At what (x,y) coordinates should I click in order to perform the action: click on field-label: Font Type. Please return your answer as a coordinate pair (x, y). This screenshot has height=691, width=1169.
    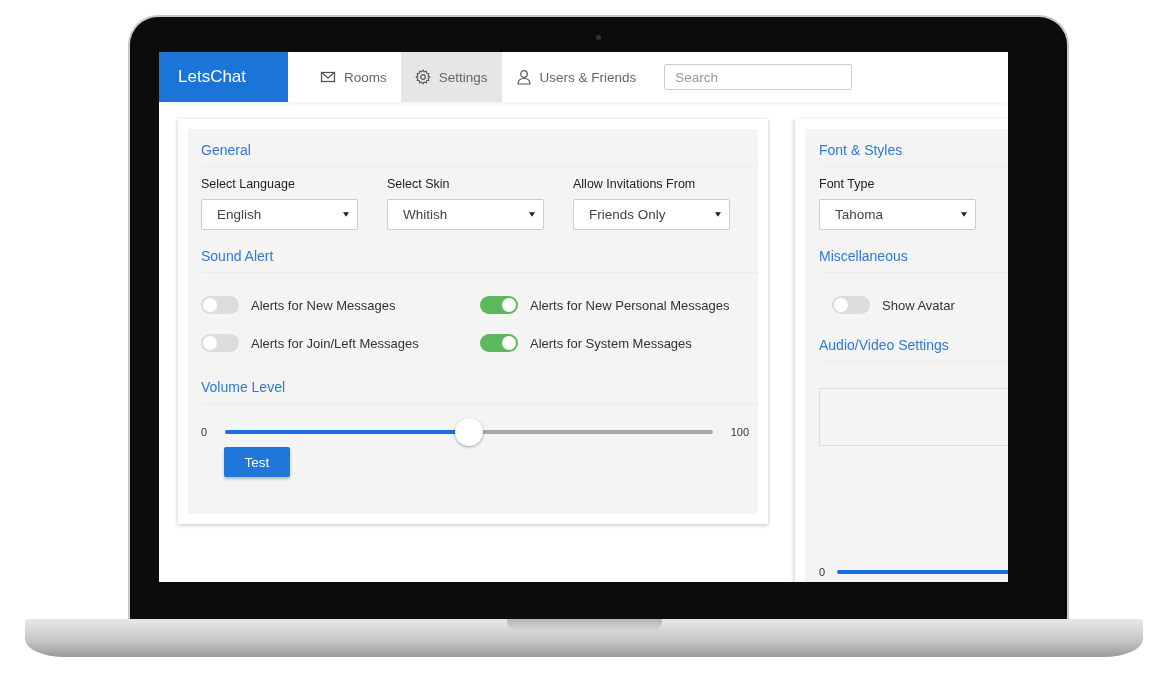
    Looking at the image, I should click on (847, 184).